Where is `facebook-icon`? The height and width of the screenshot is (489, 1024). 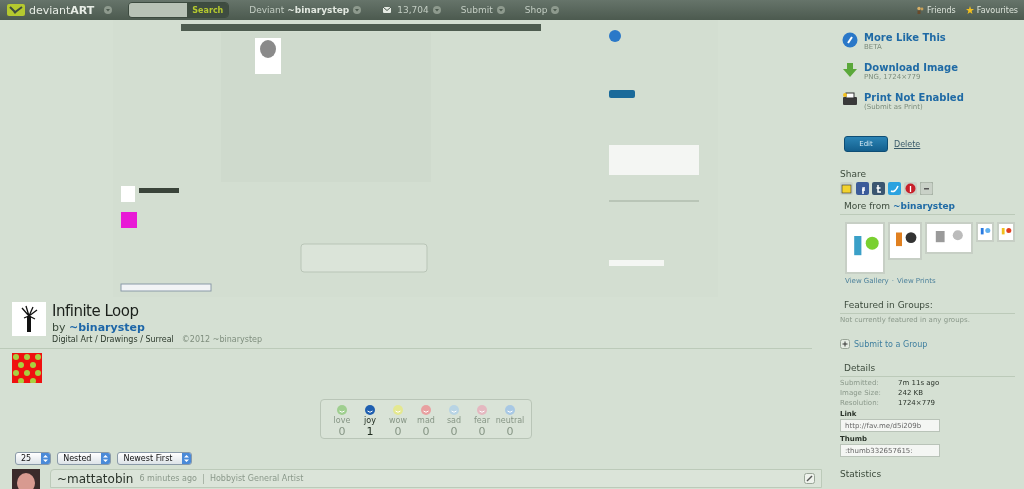
facebook-icon is located at coordinates (862, 188).